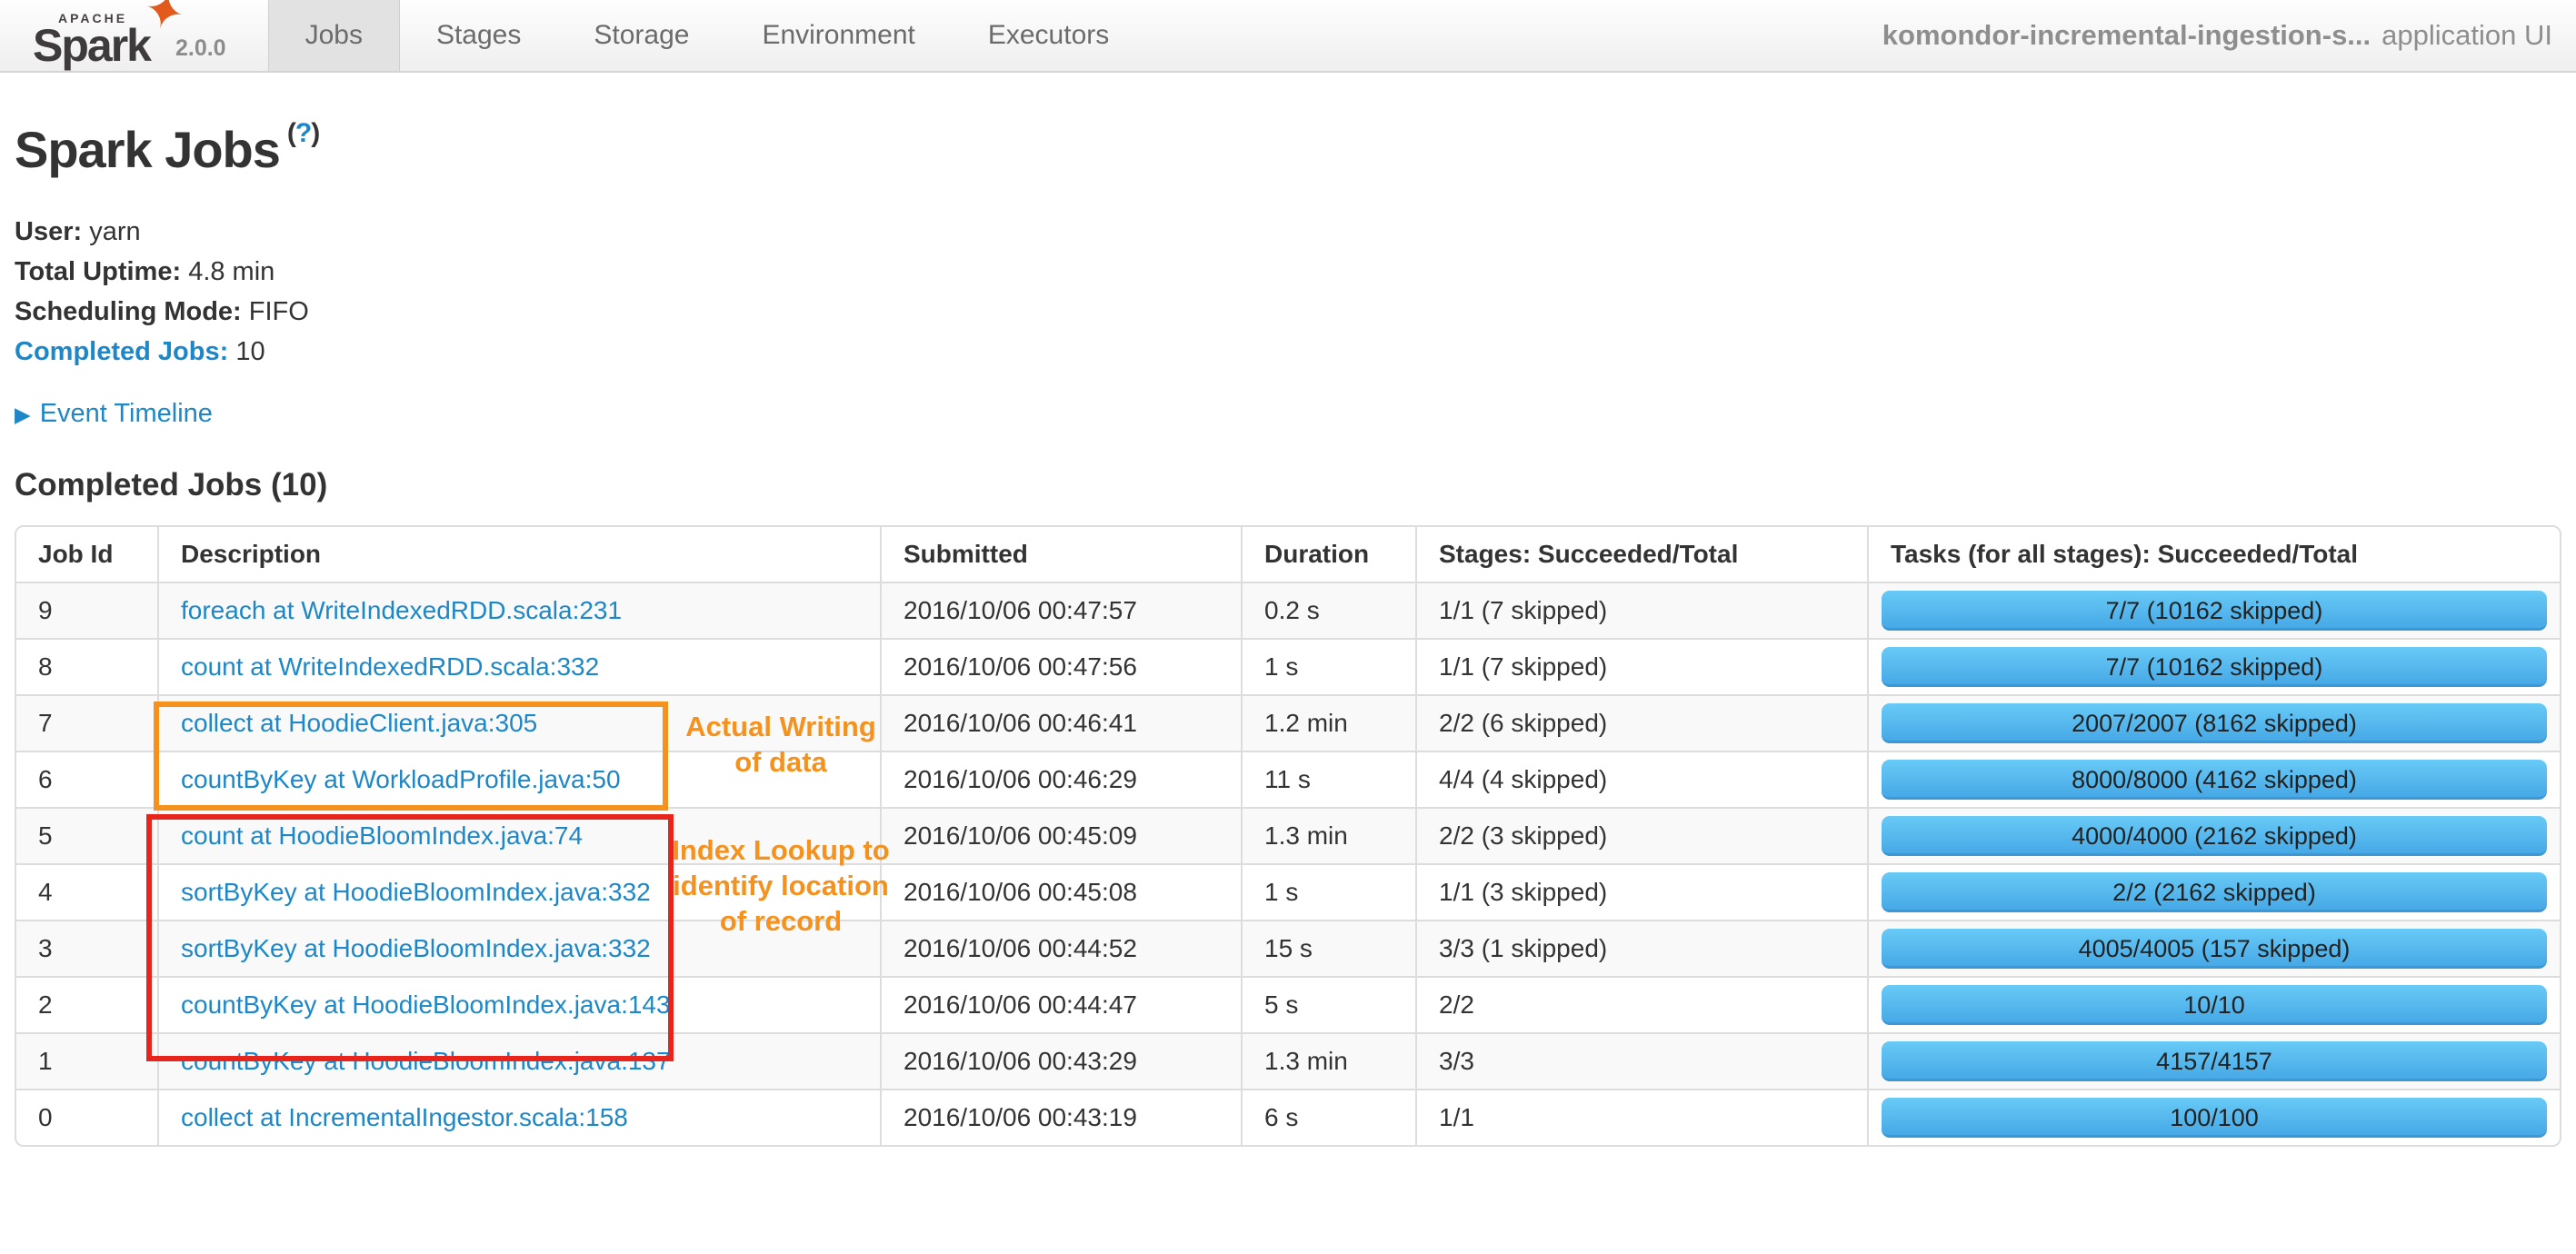 Image resolution: width=2576 pixels, height=1254 pixels. Describe the element at coordinates (333, 35) in the screenshot. I see `tab-jobs: Jobs` at that location.